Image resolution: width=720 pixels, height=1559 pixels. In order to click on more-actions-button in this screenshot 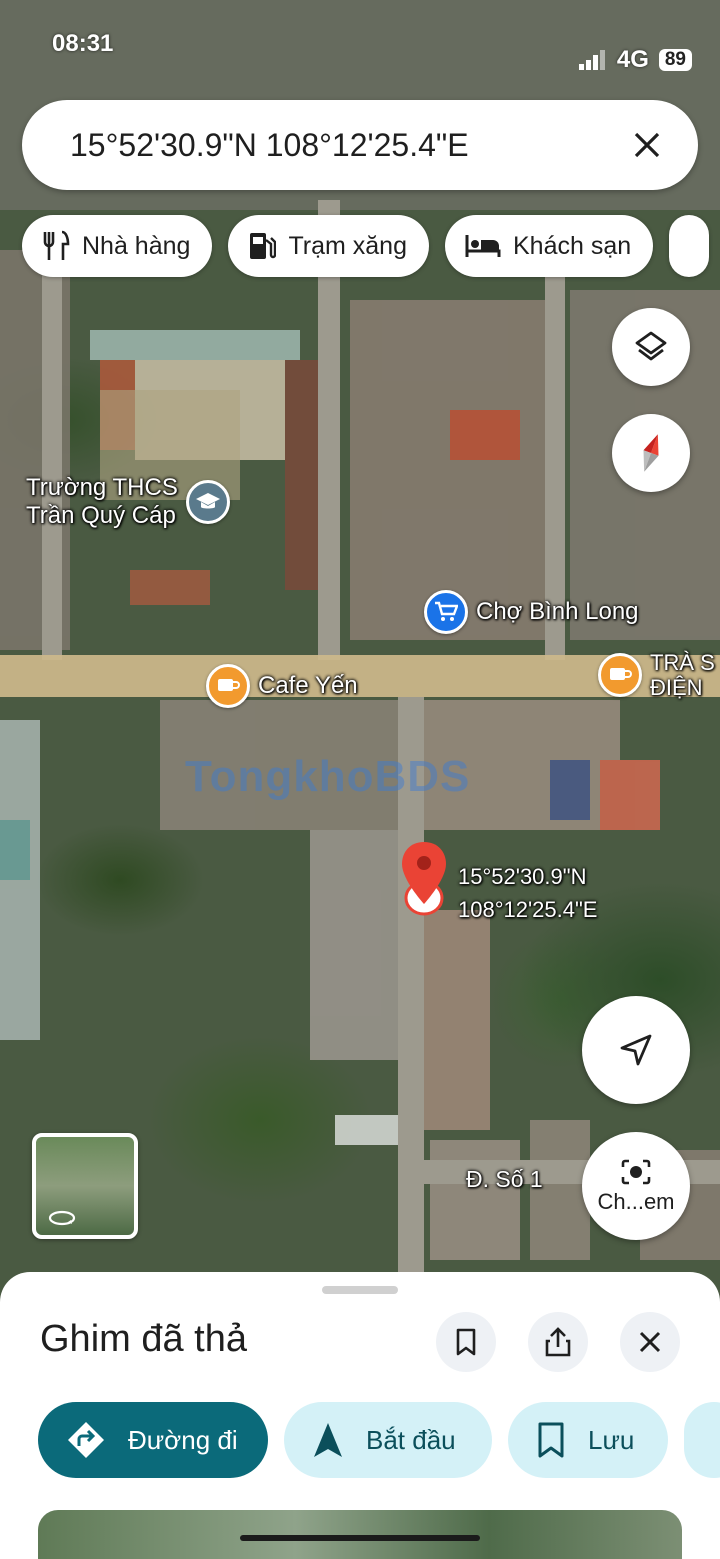, I will do `click(702, 1440)`.